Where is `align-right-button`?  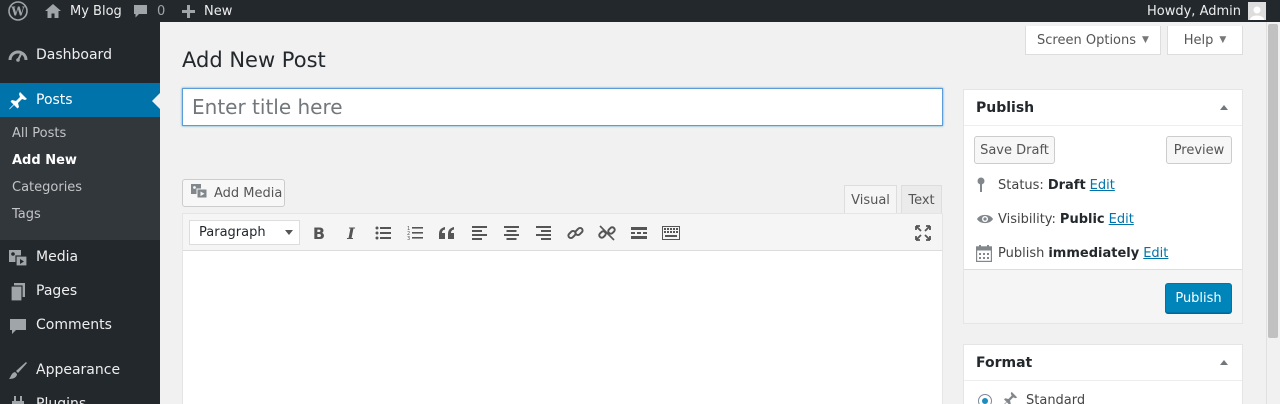 align-right-button is located at coordinates (543, 233).